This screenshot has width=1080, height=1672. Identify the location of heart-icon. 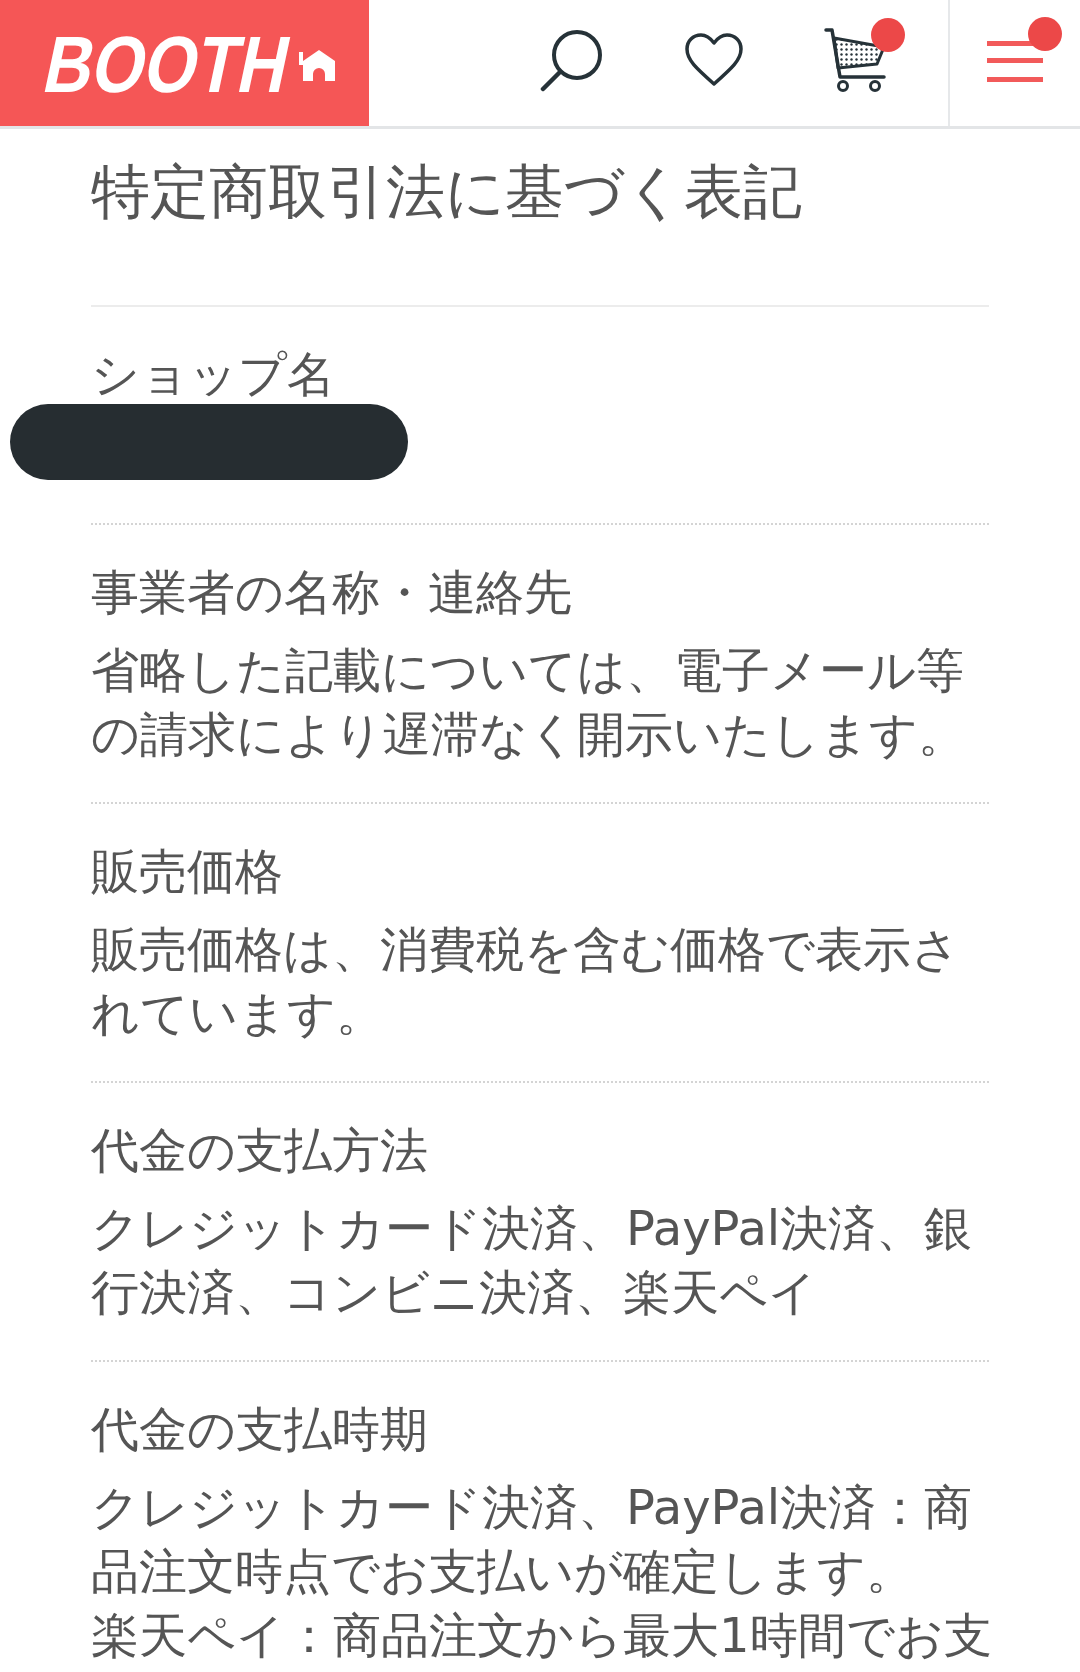
(714, 60).